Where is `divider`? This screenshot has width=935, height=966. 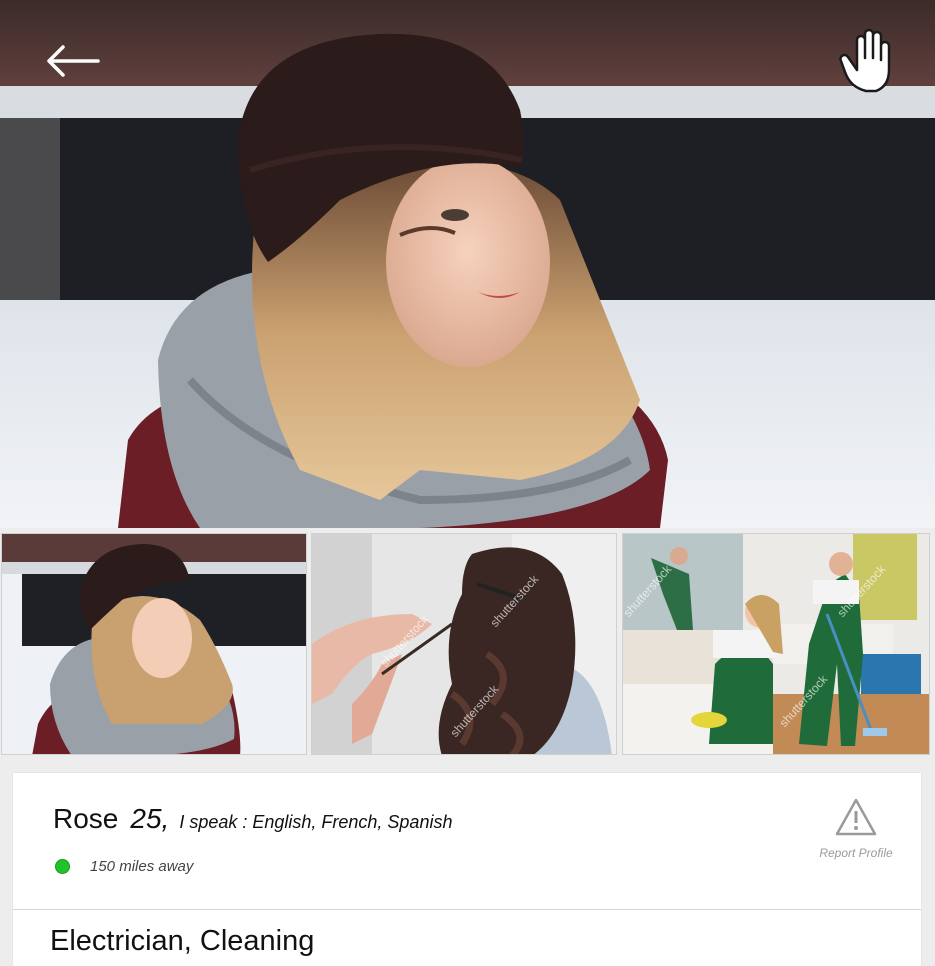 divider is located at coordinates (467, 909).